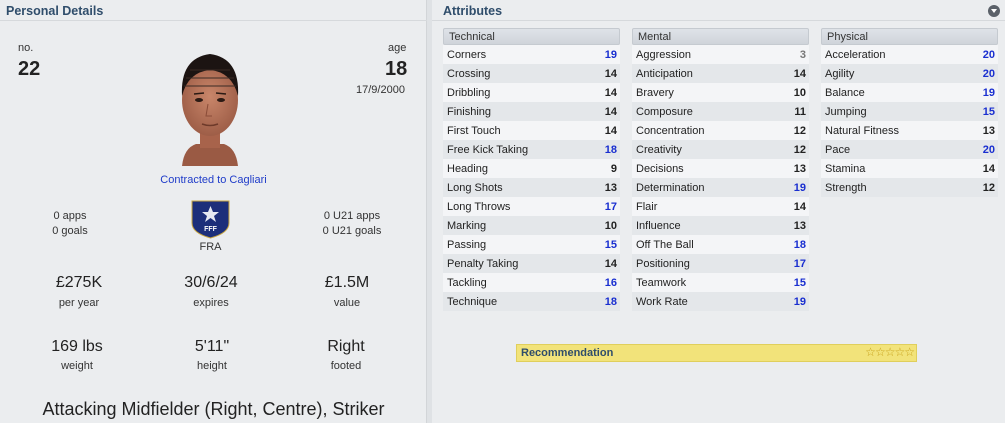 This screenshot has height=423, width=1005. I want to click on attribute-label: Influence, so click(658, 225).